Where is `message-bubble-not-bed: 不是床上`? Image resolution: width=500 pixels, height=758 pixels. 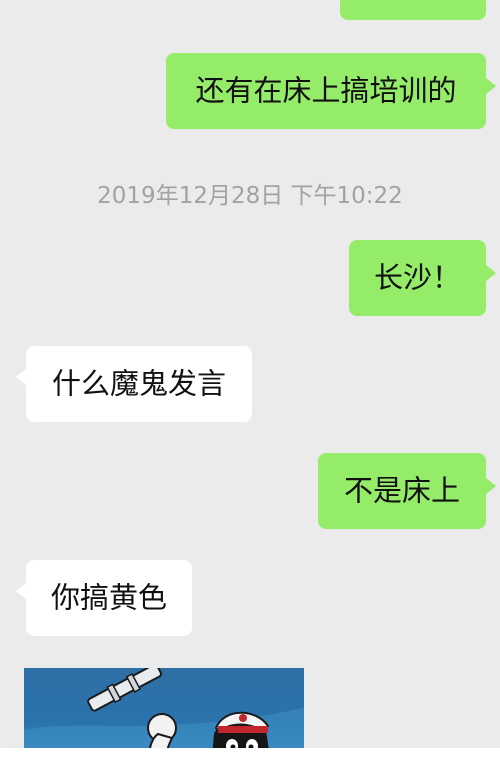
message-bubble-not-bed: 不是床上 is located at coordinates (407, 491).